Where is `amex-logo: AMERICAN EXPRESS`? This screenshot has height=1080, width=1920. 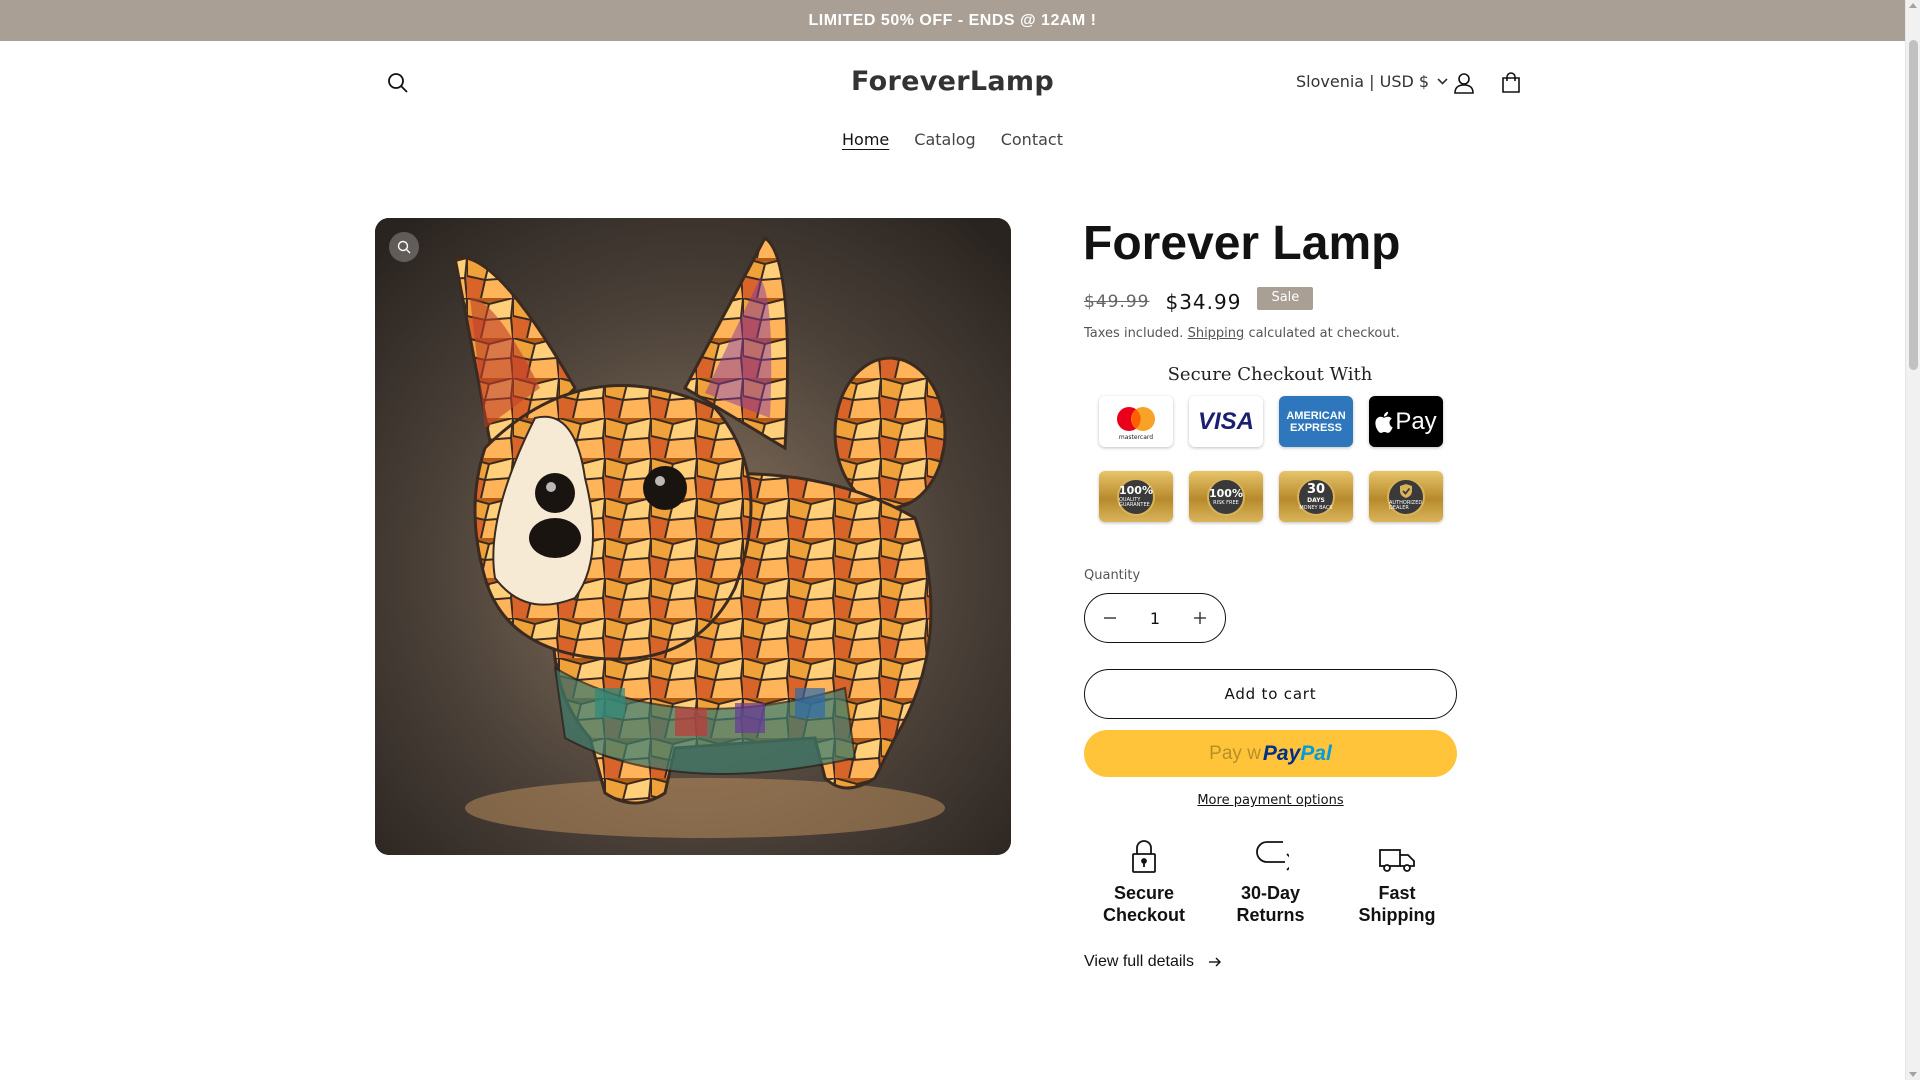 amex-logo: AMERICAN EXPRESS is located at coordinates (1316, 421).